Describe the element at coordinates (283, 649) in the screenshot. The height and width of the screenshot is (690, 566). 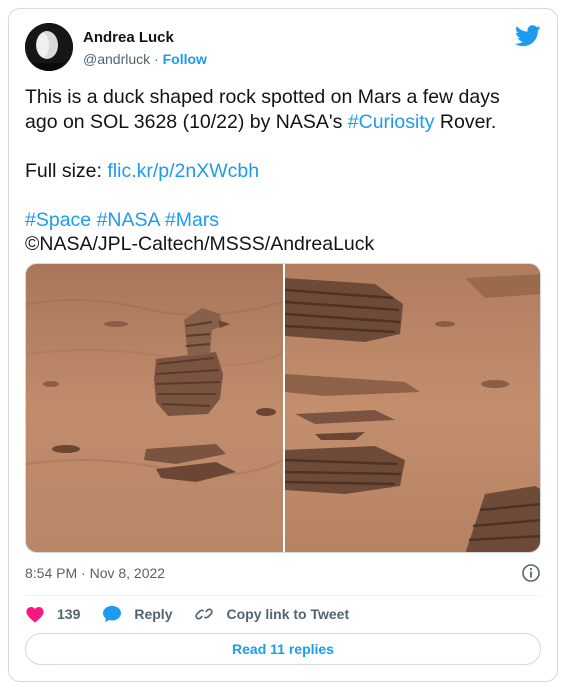
I see `read-replies-button: Read 11 replies` at that location.